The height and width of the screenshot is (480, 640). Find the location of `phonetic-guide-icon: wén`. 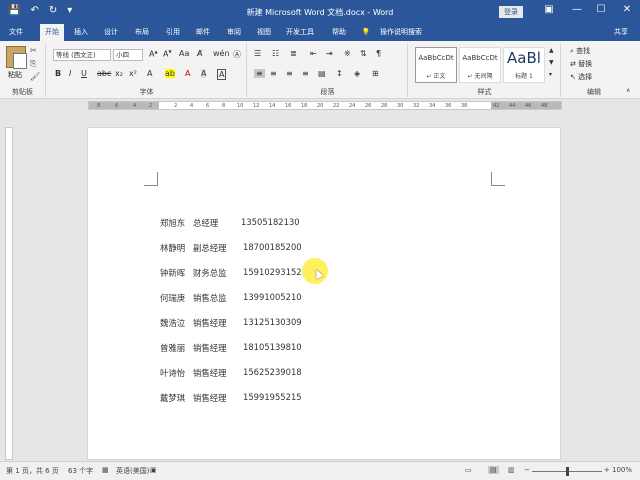

phonetic-guide-icon: wén is located at coordinates (221, 53).